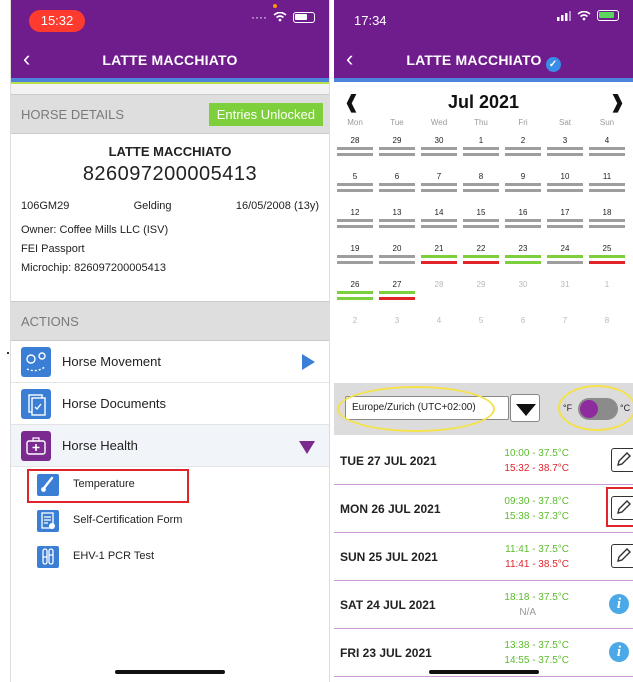  What do you see at coordinates (36, 362) in the screenshot?
I see `horse-movement-icon` at bounding box center [36, 362].